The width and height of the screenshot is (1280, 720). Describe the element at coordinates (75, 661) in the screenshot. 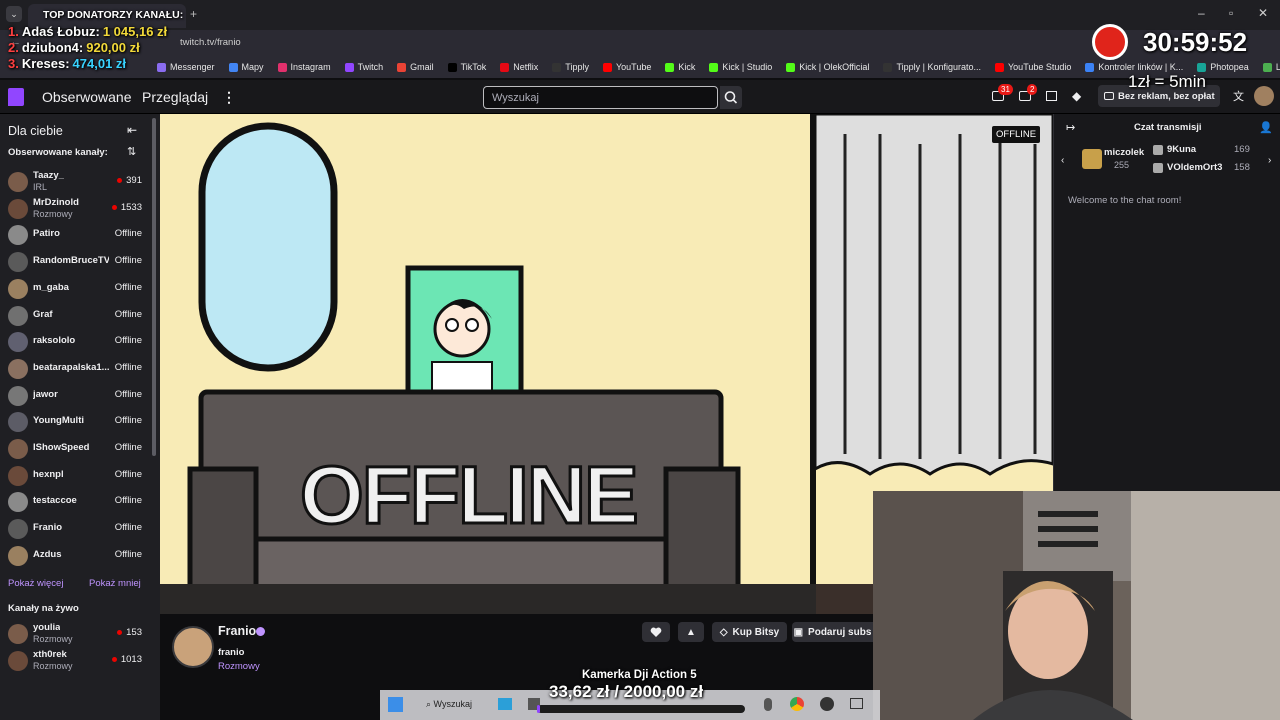

I see `sidebar-channel-item: xth0rek Rozmowy 1013` at that location.